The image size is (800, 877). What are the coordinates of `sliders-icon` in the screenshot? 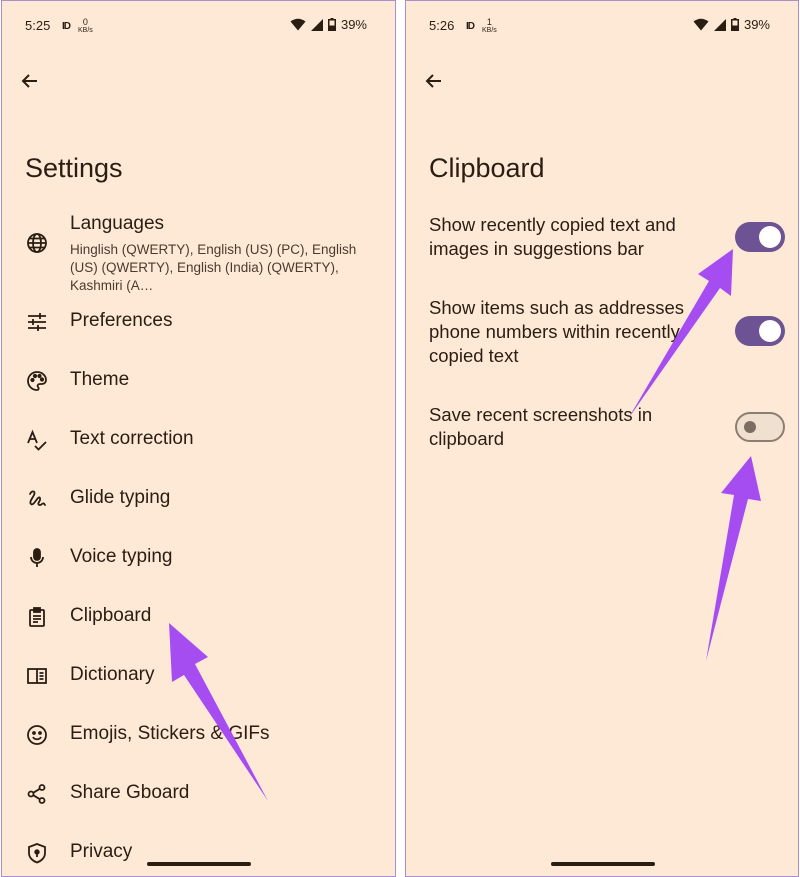 It's located at (37, 322).